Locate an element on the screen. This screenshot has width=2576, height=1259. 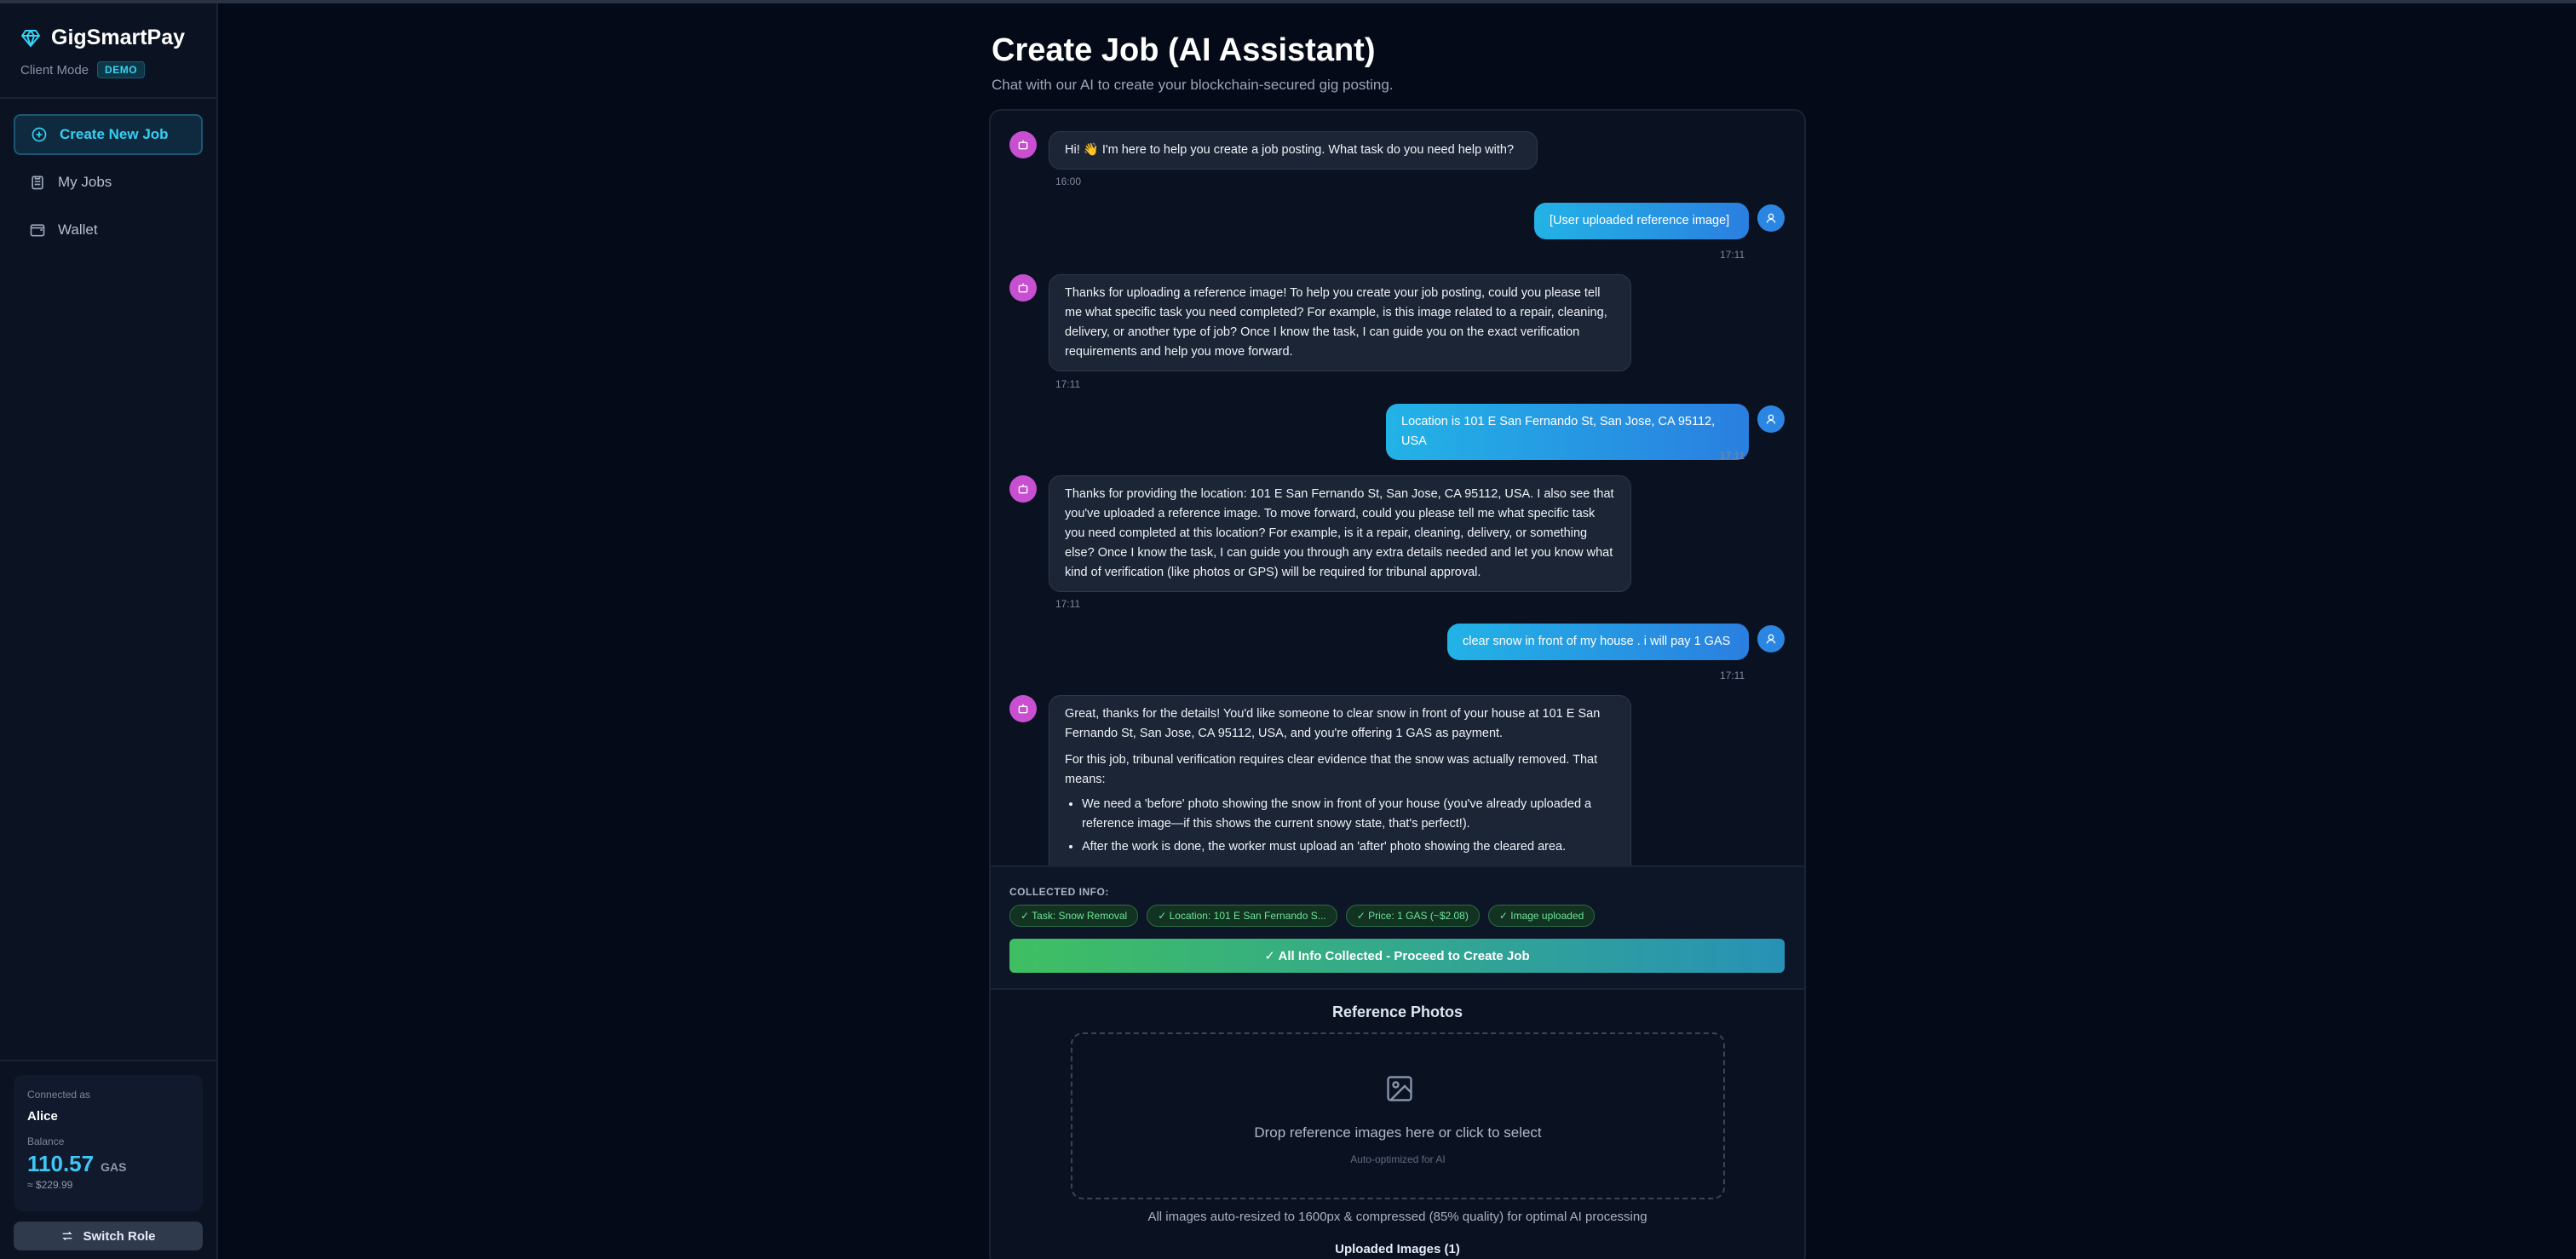
chip-image: ✓ Image uploaded is located at coordinates (1541, 916).